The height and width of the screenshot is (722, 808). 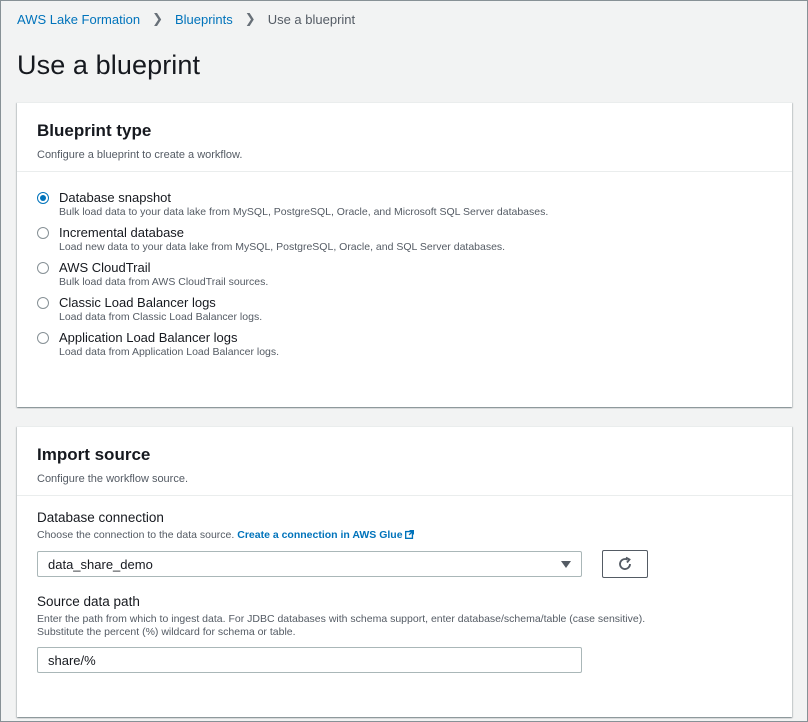 What do you see at coordinates (566, 564) in the screenshot?
I see `caret-down-icon` at bounding box center [566, 564].